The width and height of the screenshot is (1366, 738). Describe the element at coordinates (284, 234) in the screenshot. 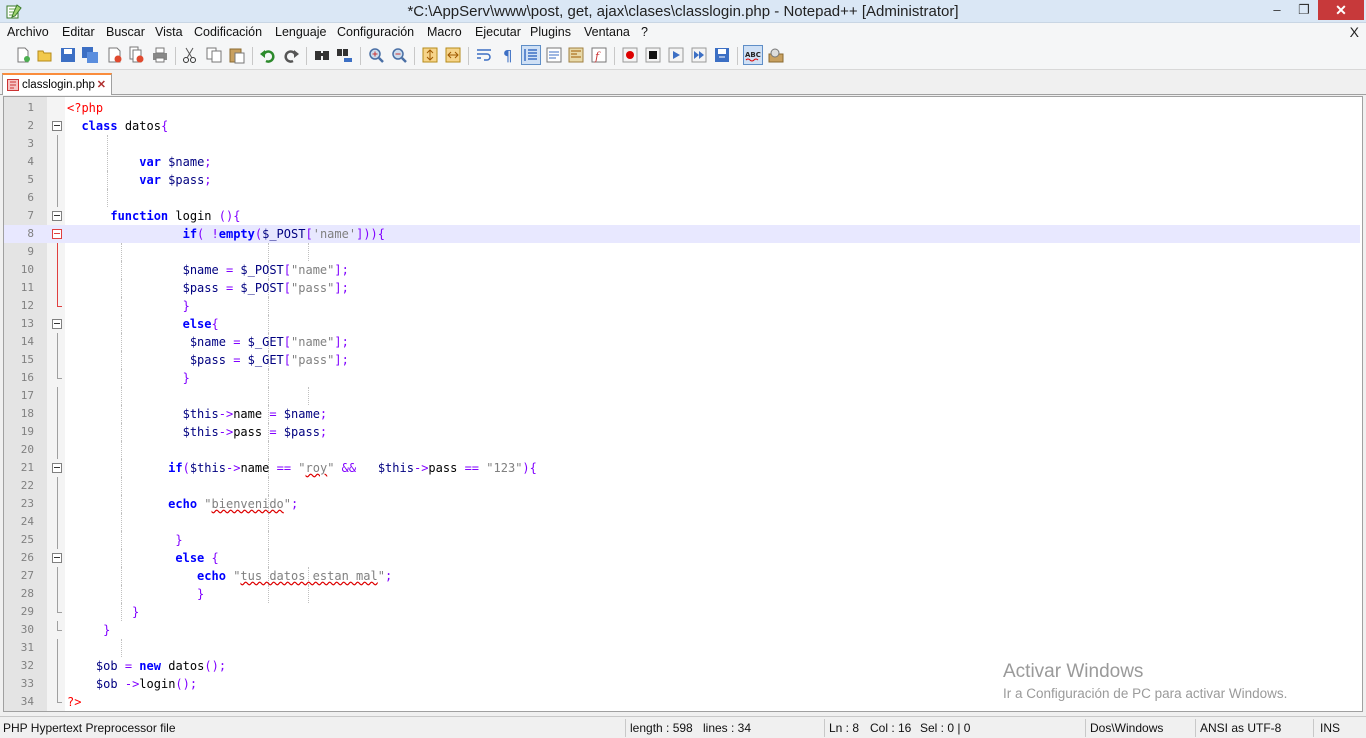

I see `code-text: if( !empty($_POST['name'])){` at that location.